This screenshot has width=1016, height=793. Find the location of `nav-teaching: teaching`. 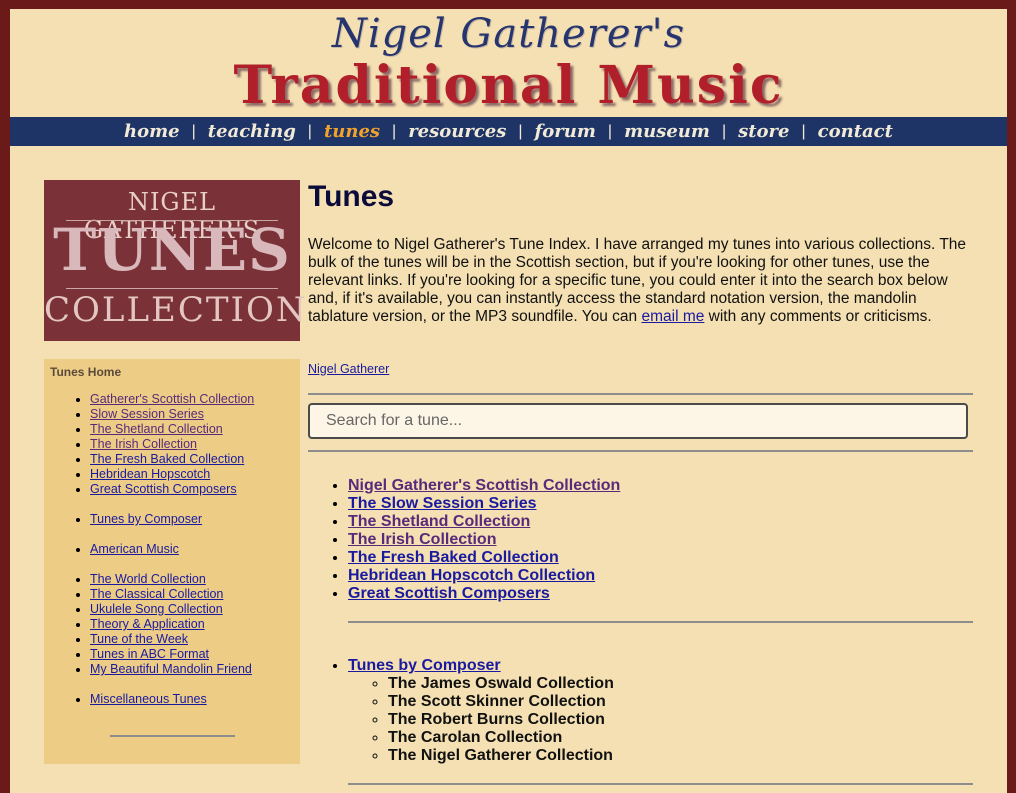

nav-teaching: teaching is located at coordinates (252, 131).